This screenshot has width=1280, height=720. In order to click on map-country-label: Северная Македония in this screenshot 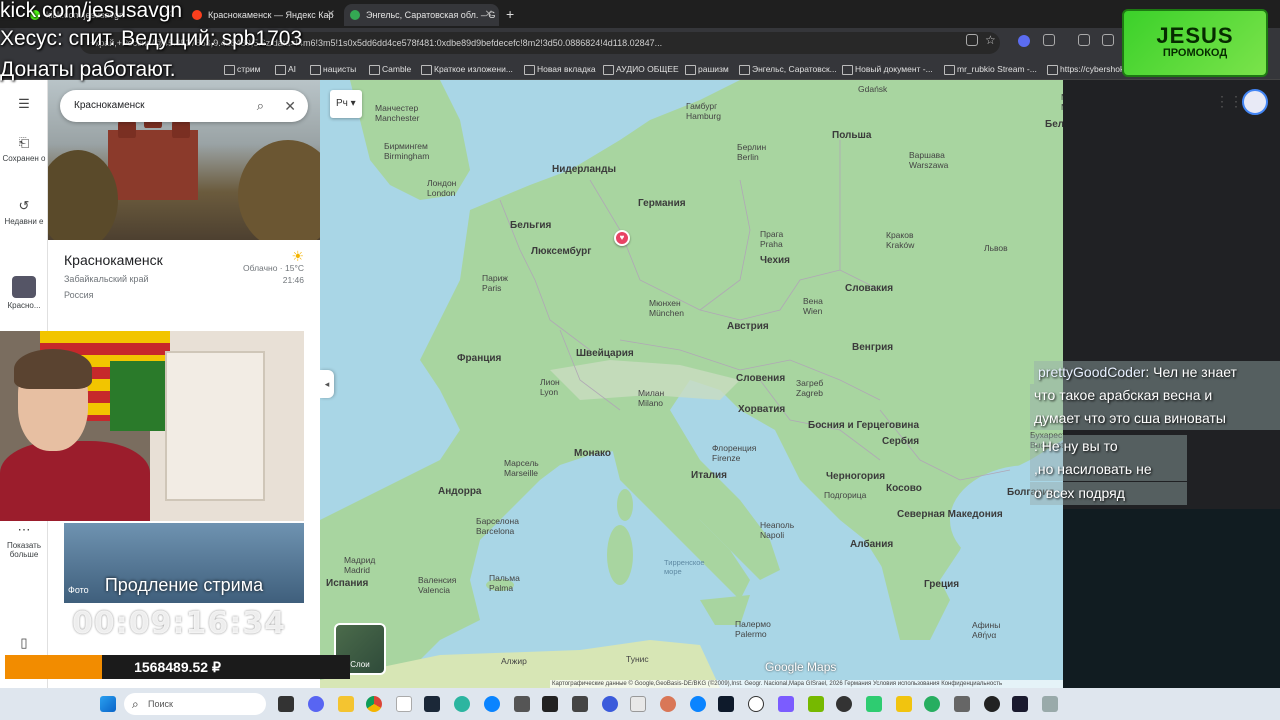, I will do `click(950, 514)`.